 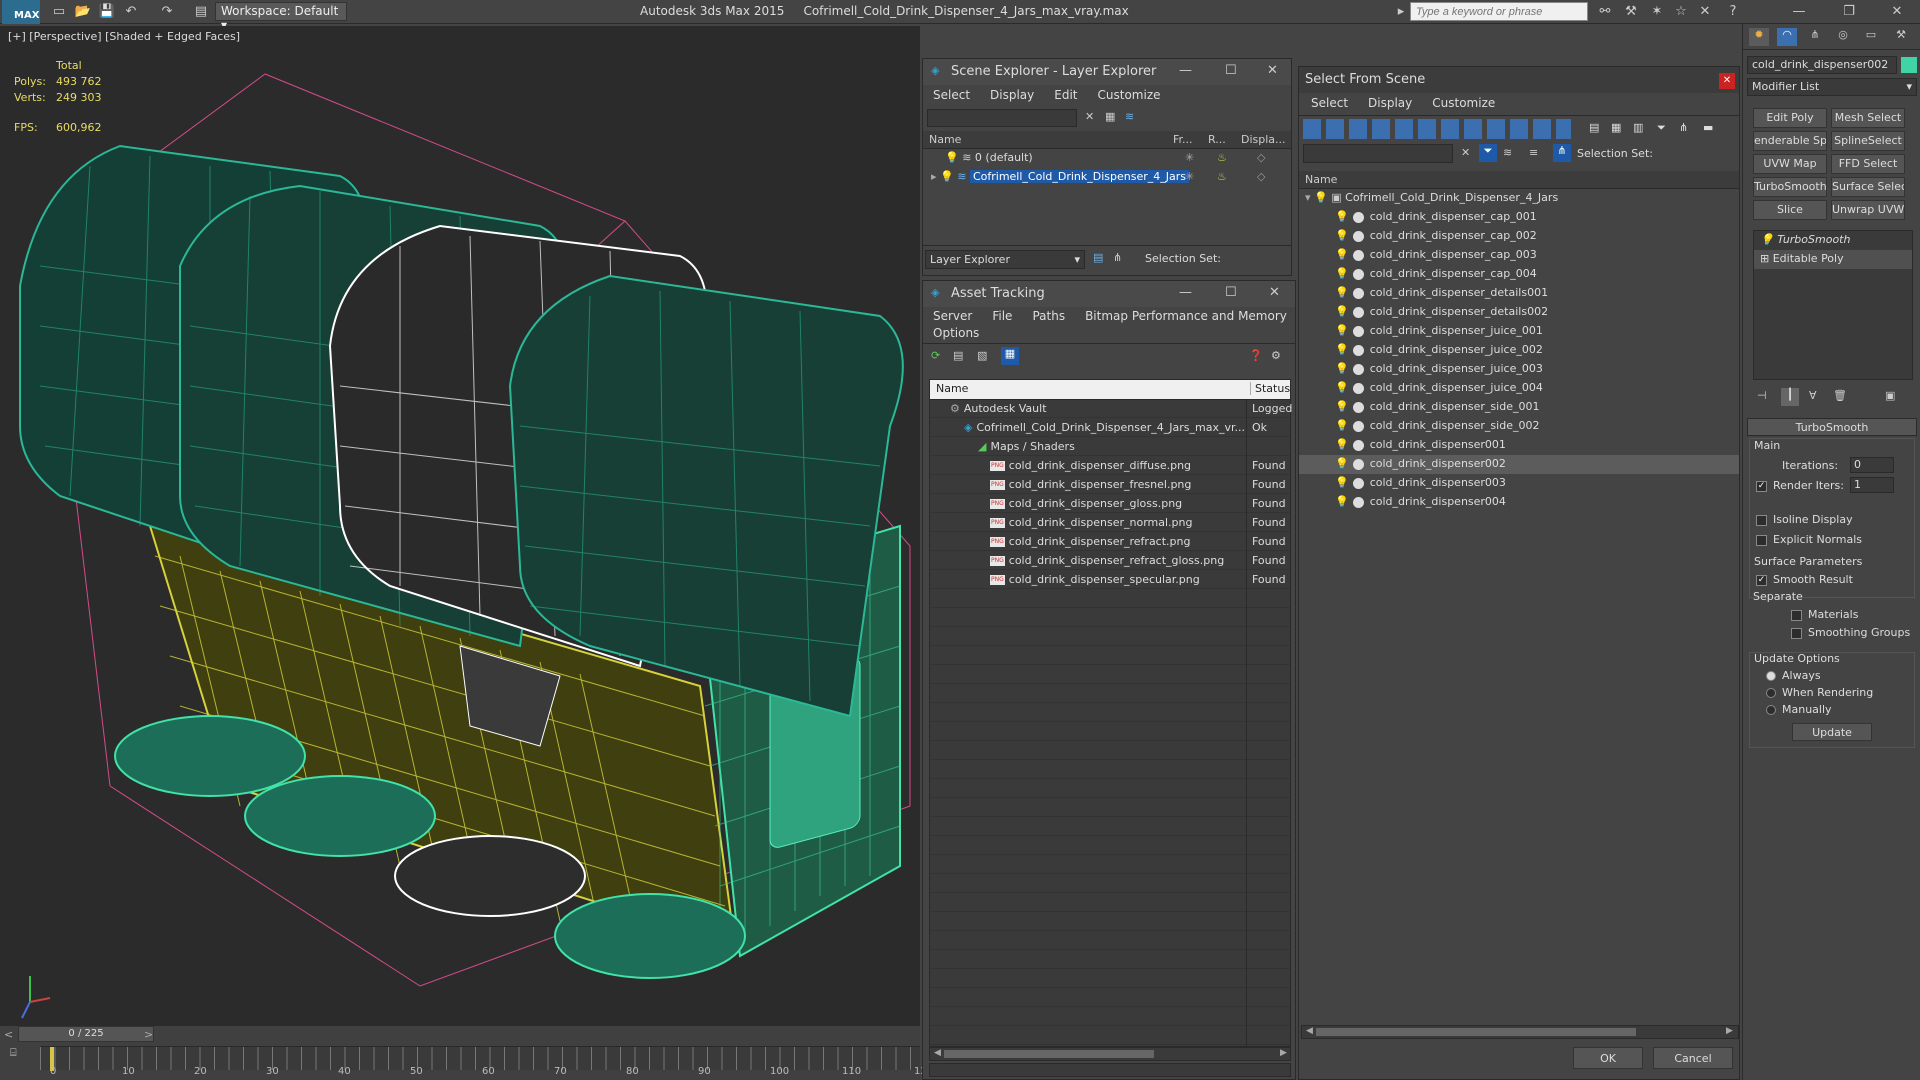 What do you see at coordinates (1849, 12) in the screenshot?
I see `restore-icon: ❐` at bounding box center [1849, 12].